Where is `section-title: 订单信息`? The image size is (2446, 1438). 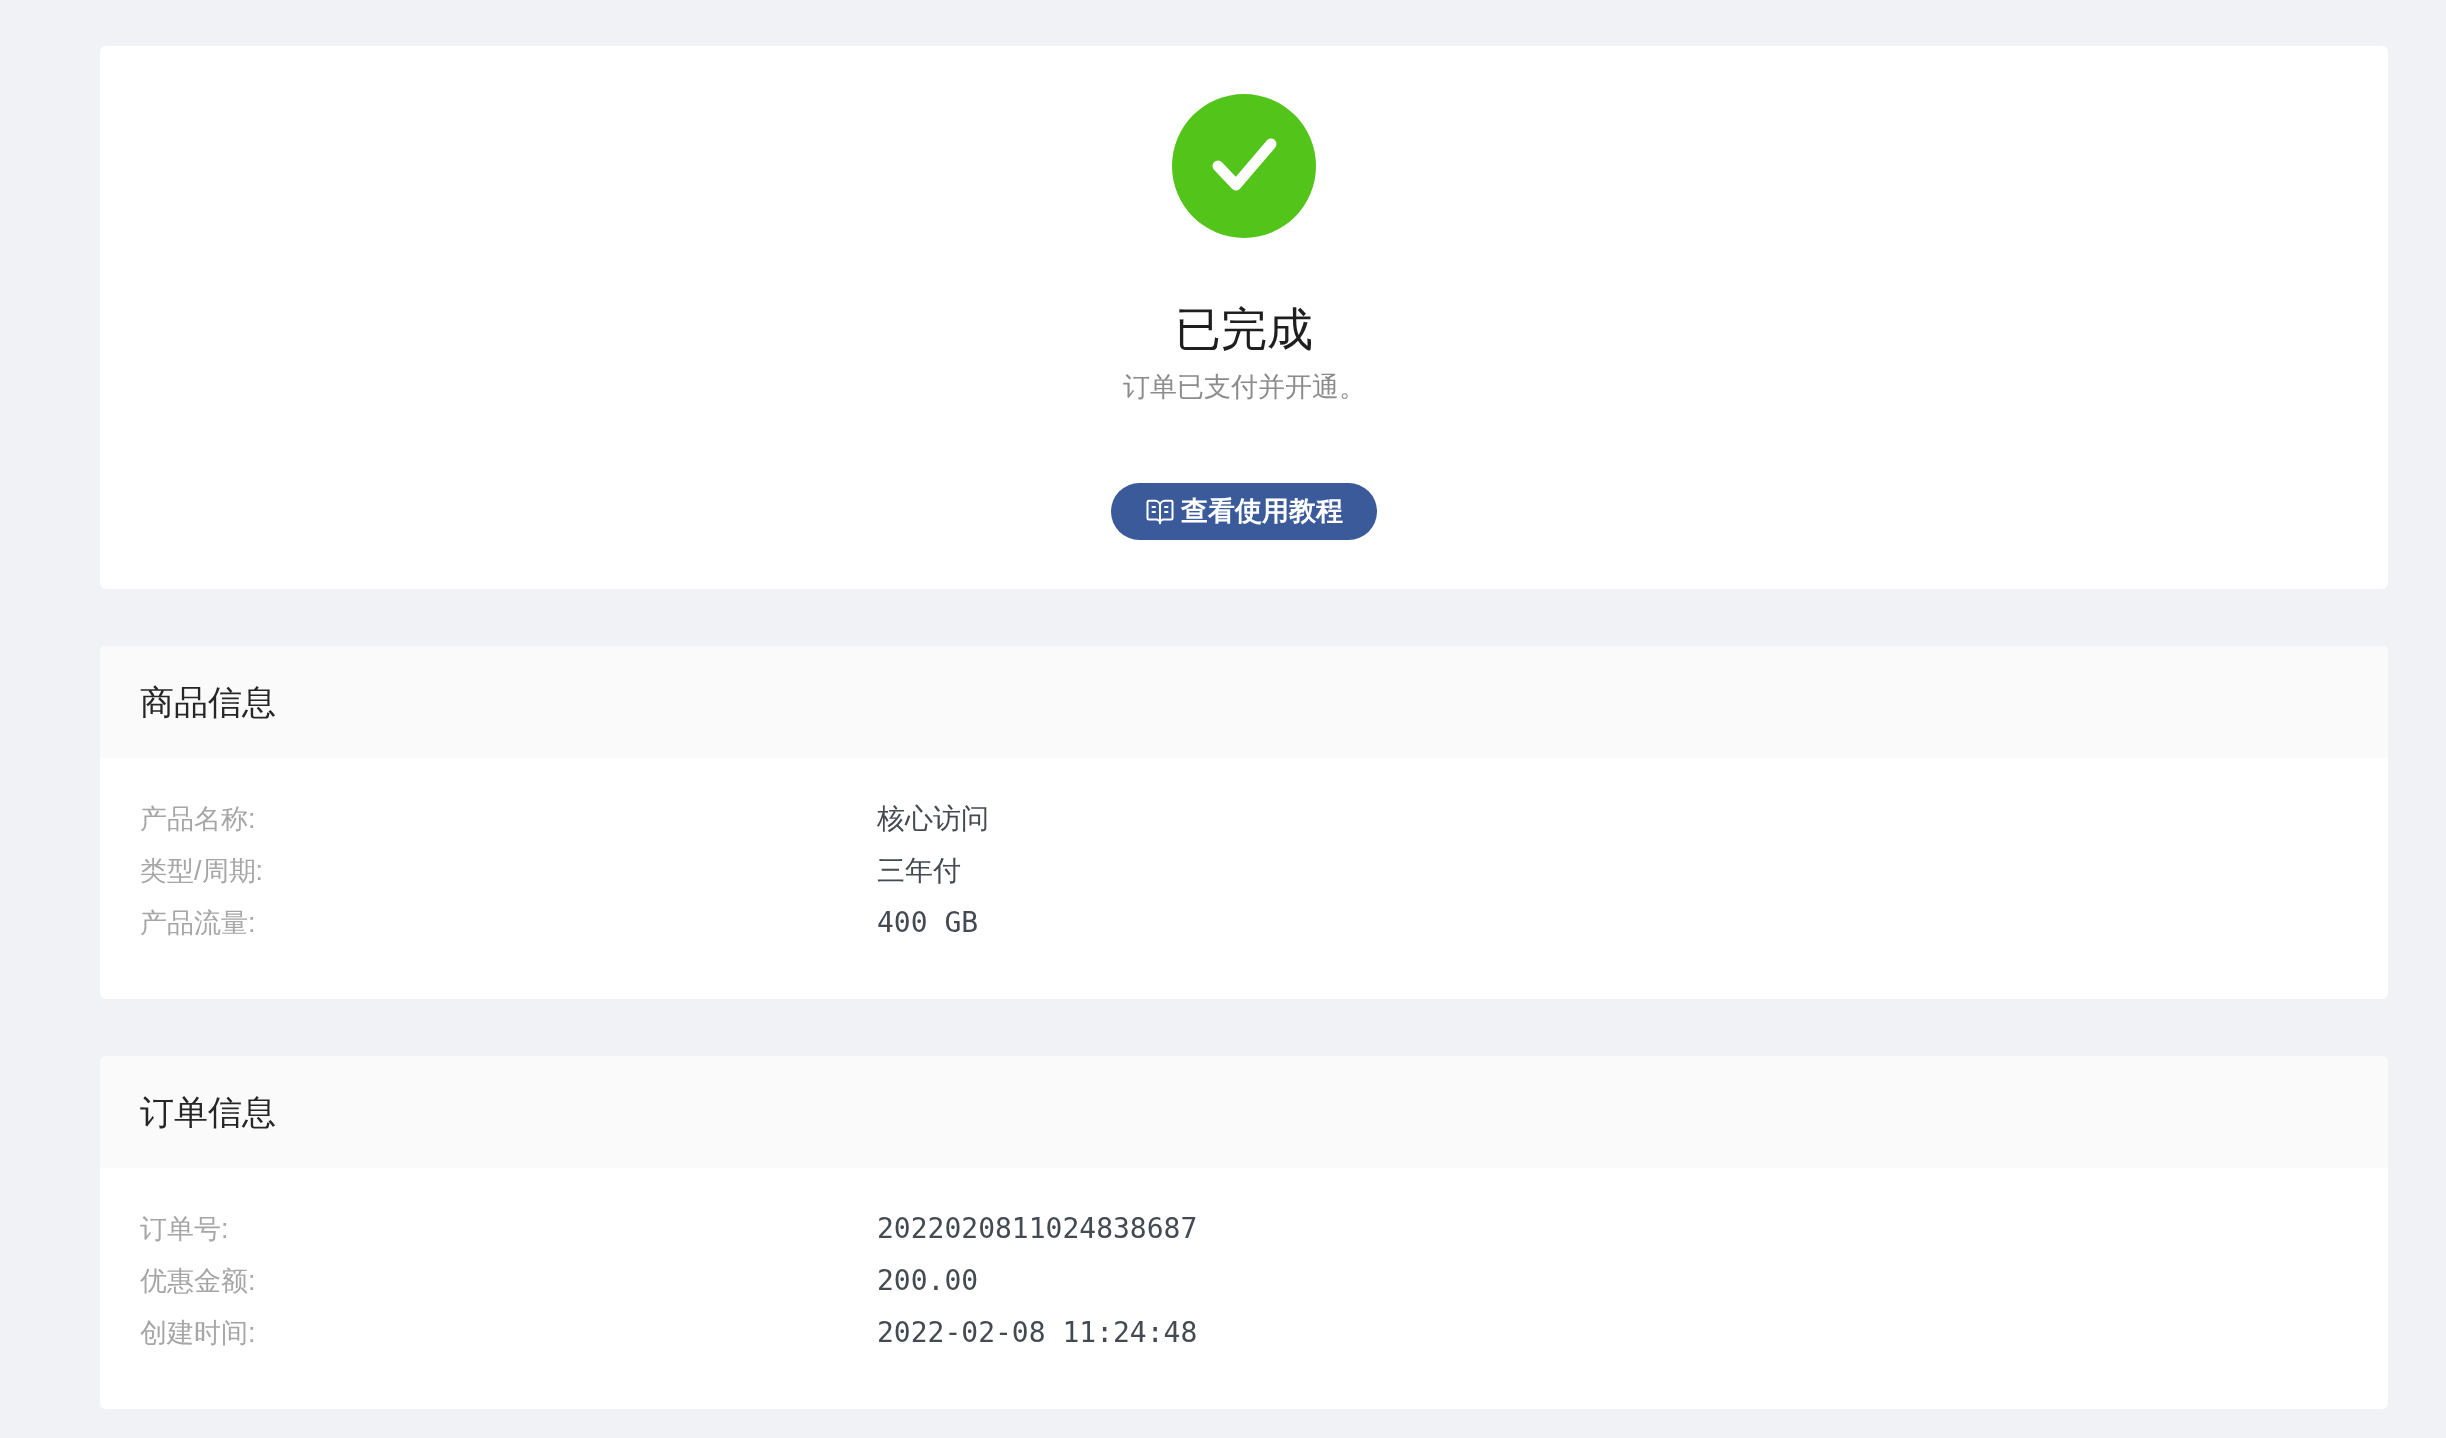 section-title: 订单信息 is located at coordinates (208, 1112).